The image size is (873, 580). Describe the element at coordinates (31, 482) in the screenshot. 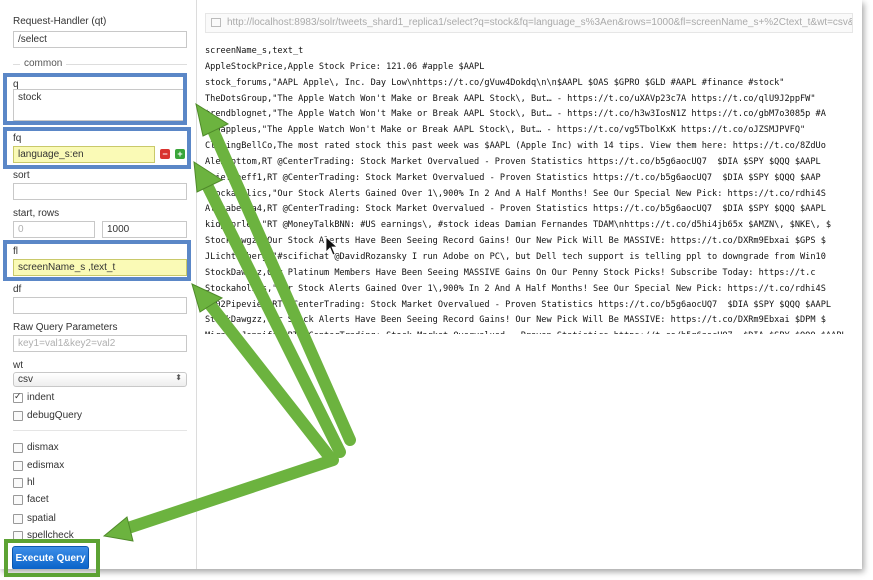

I see `hl-label: hl` at that location.